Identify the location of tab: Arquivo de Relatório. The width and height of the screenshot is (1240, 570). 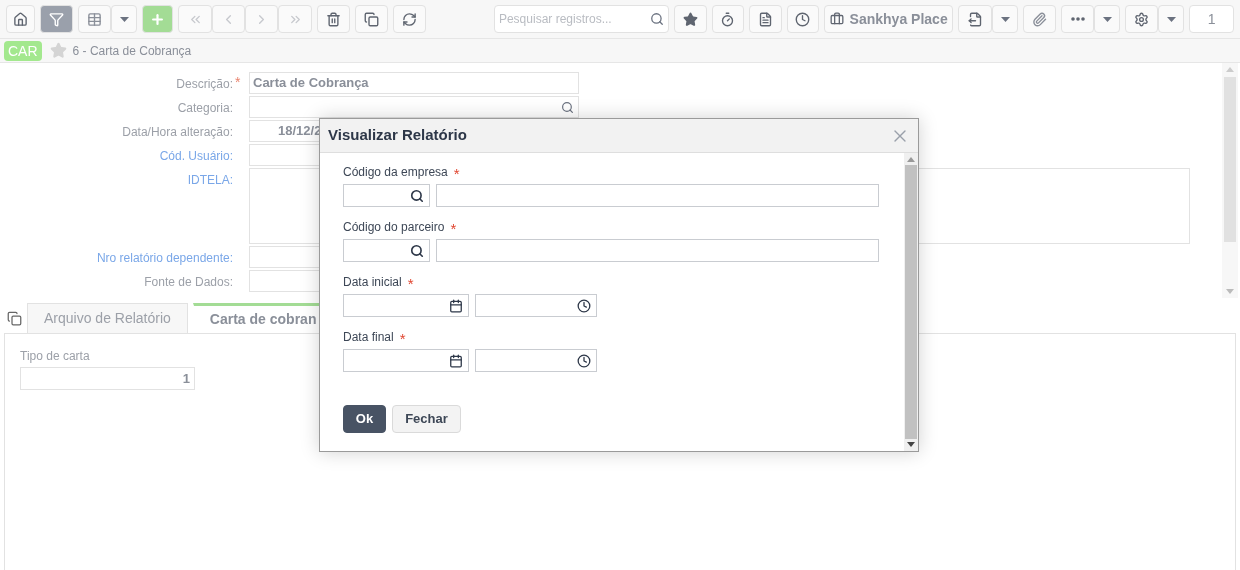
(107, 318).